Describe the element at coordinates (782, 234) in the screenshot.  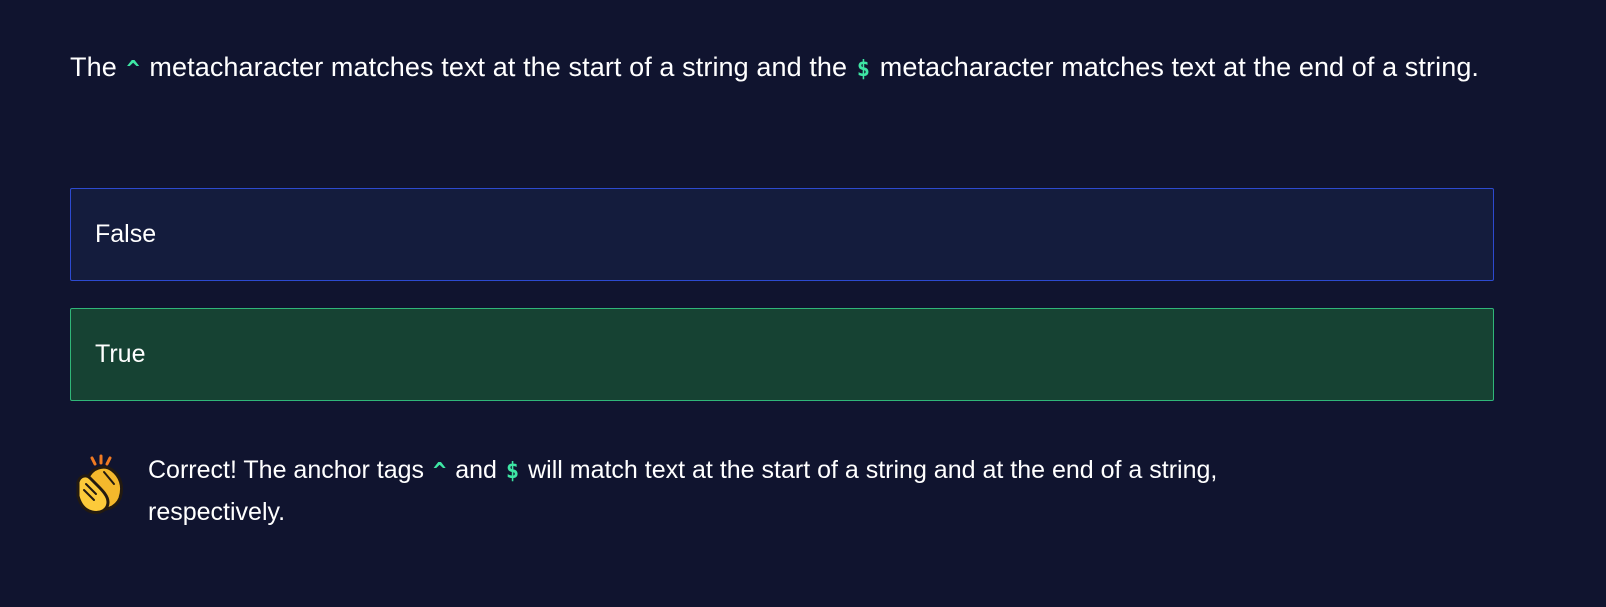
I see `answer-option-false: False` at that location.